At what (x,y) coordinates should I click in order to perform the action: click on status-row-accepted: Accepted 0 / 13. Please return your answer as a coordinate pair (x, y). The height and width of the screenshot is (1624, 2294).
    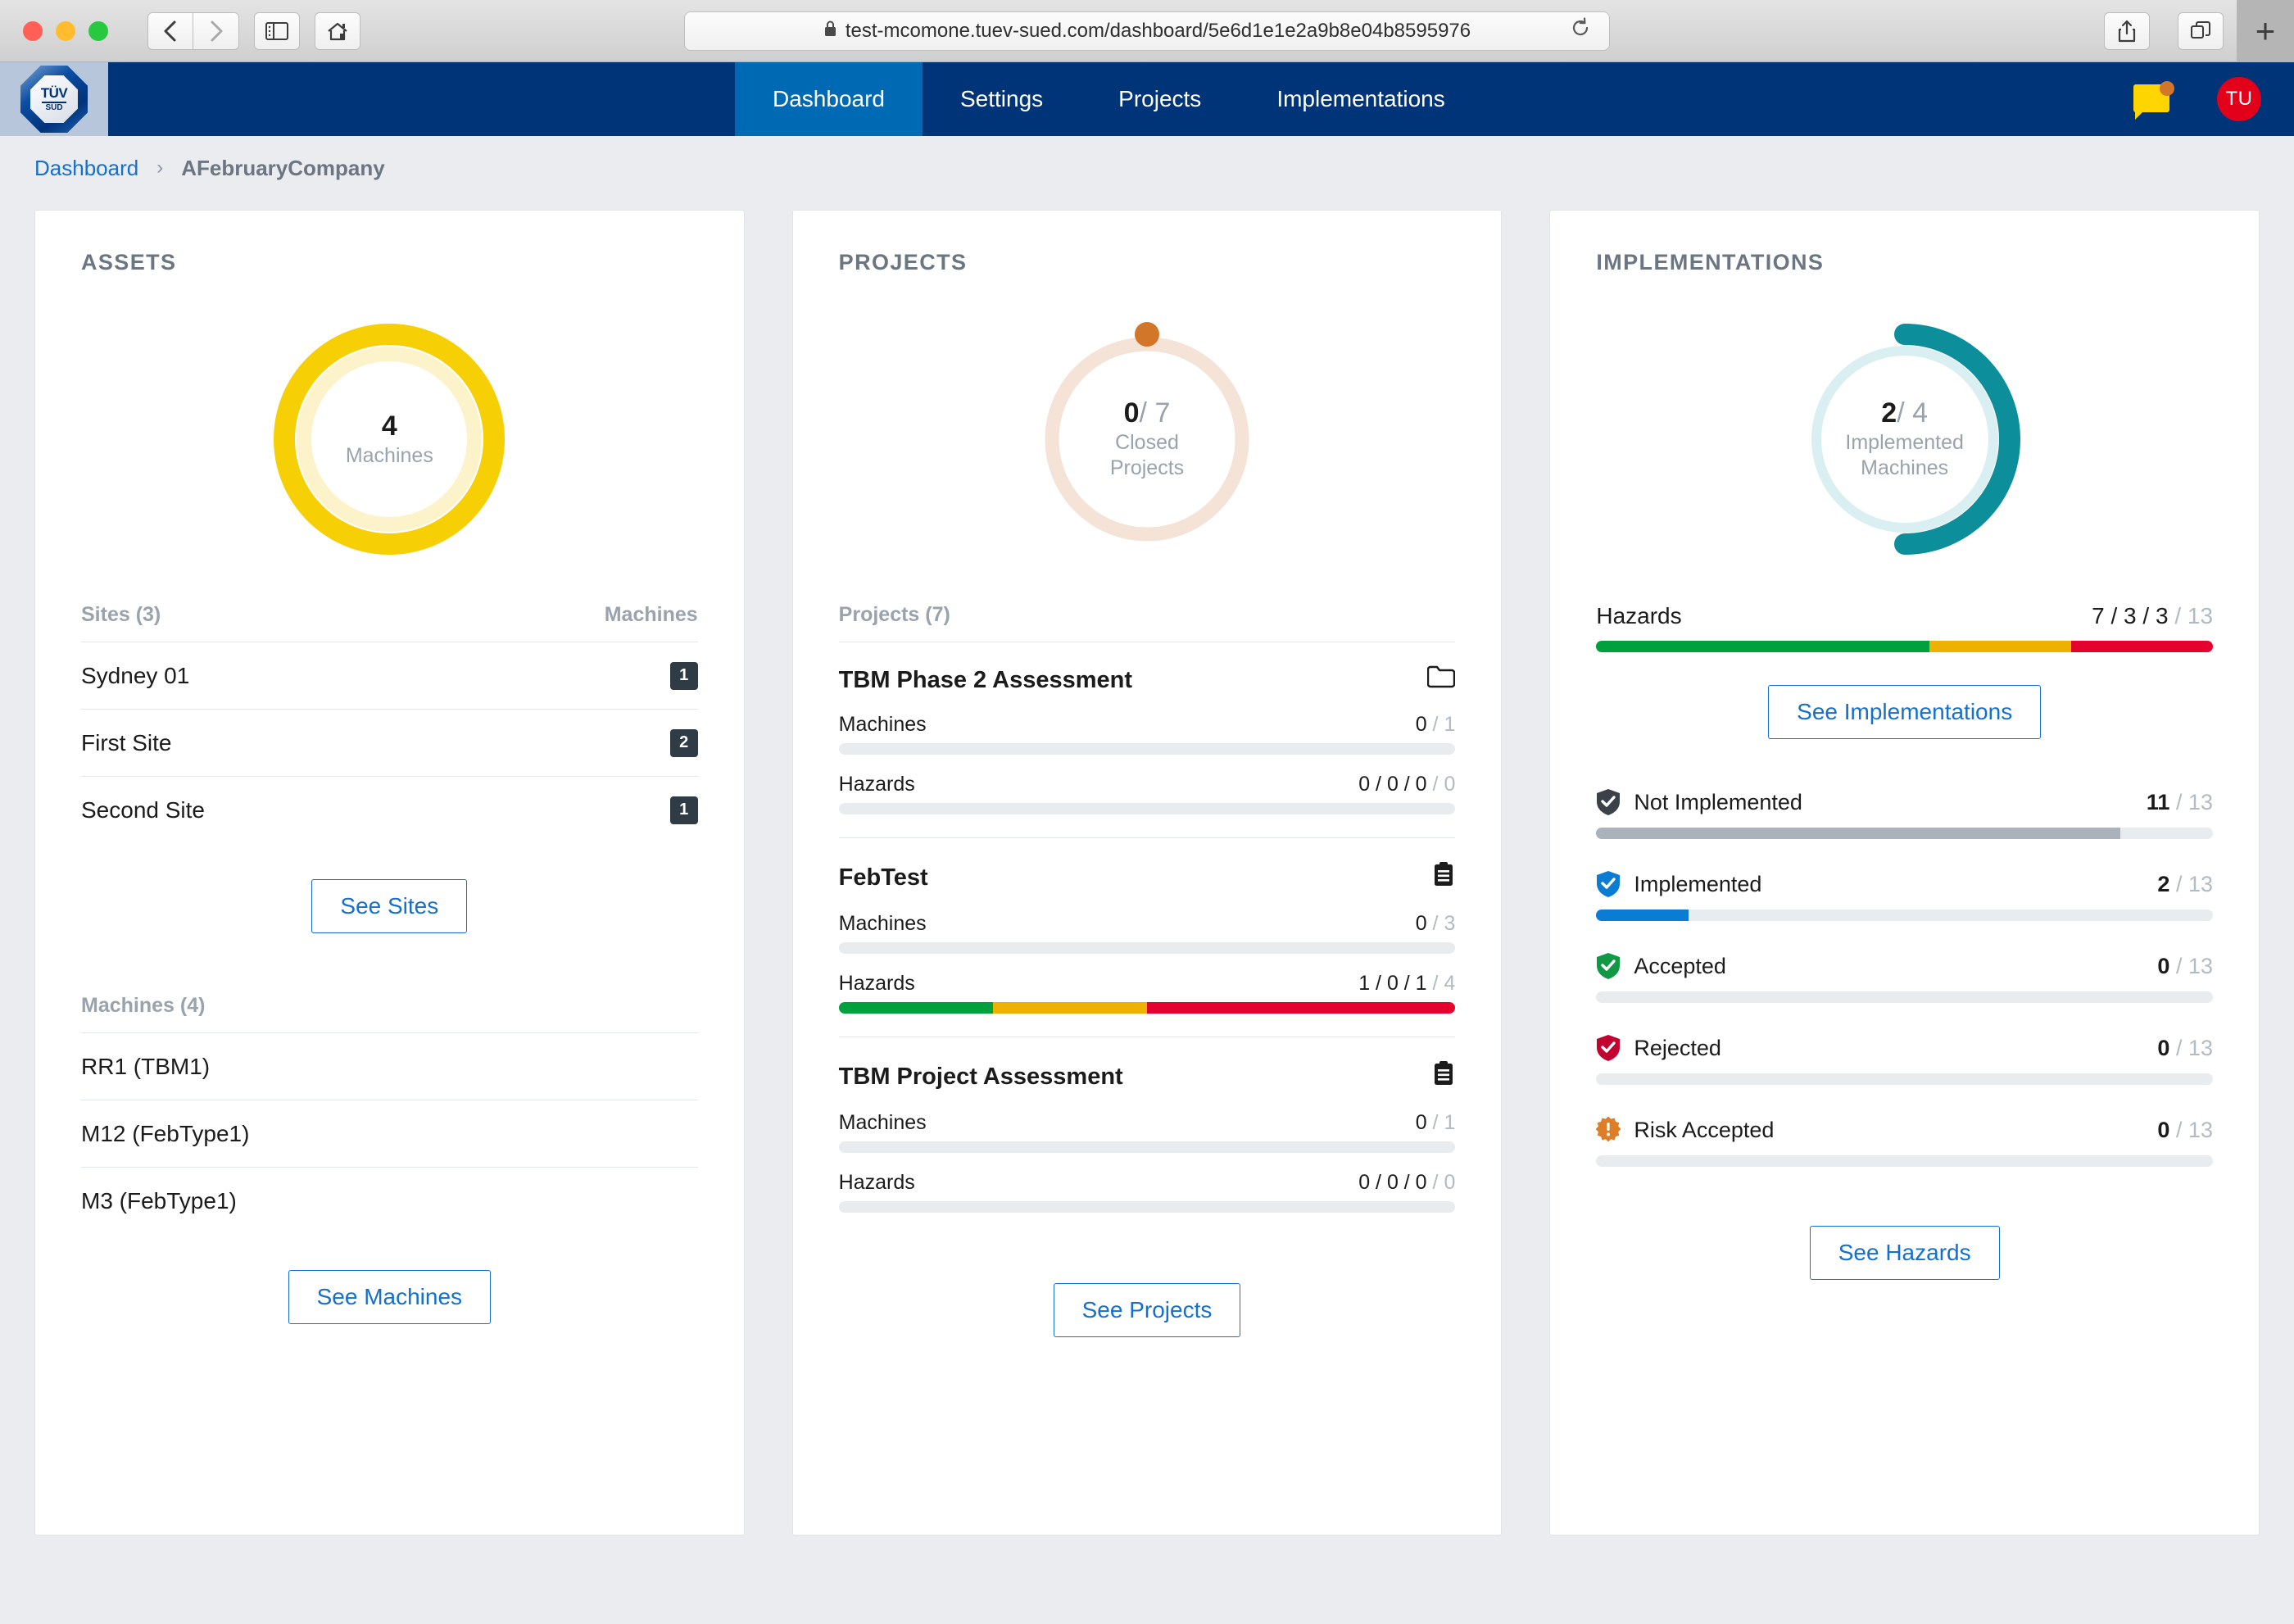
    Looking at the image, I should click on (1905, 977).